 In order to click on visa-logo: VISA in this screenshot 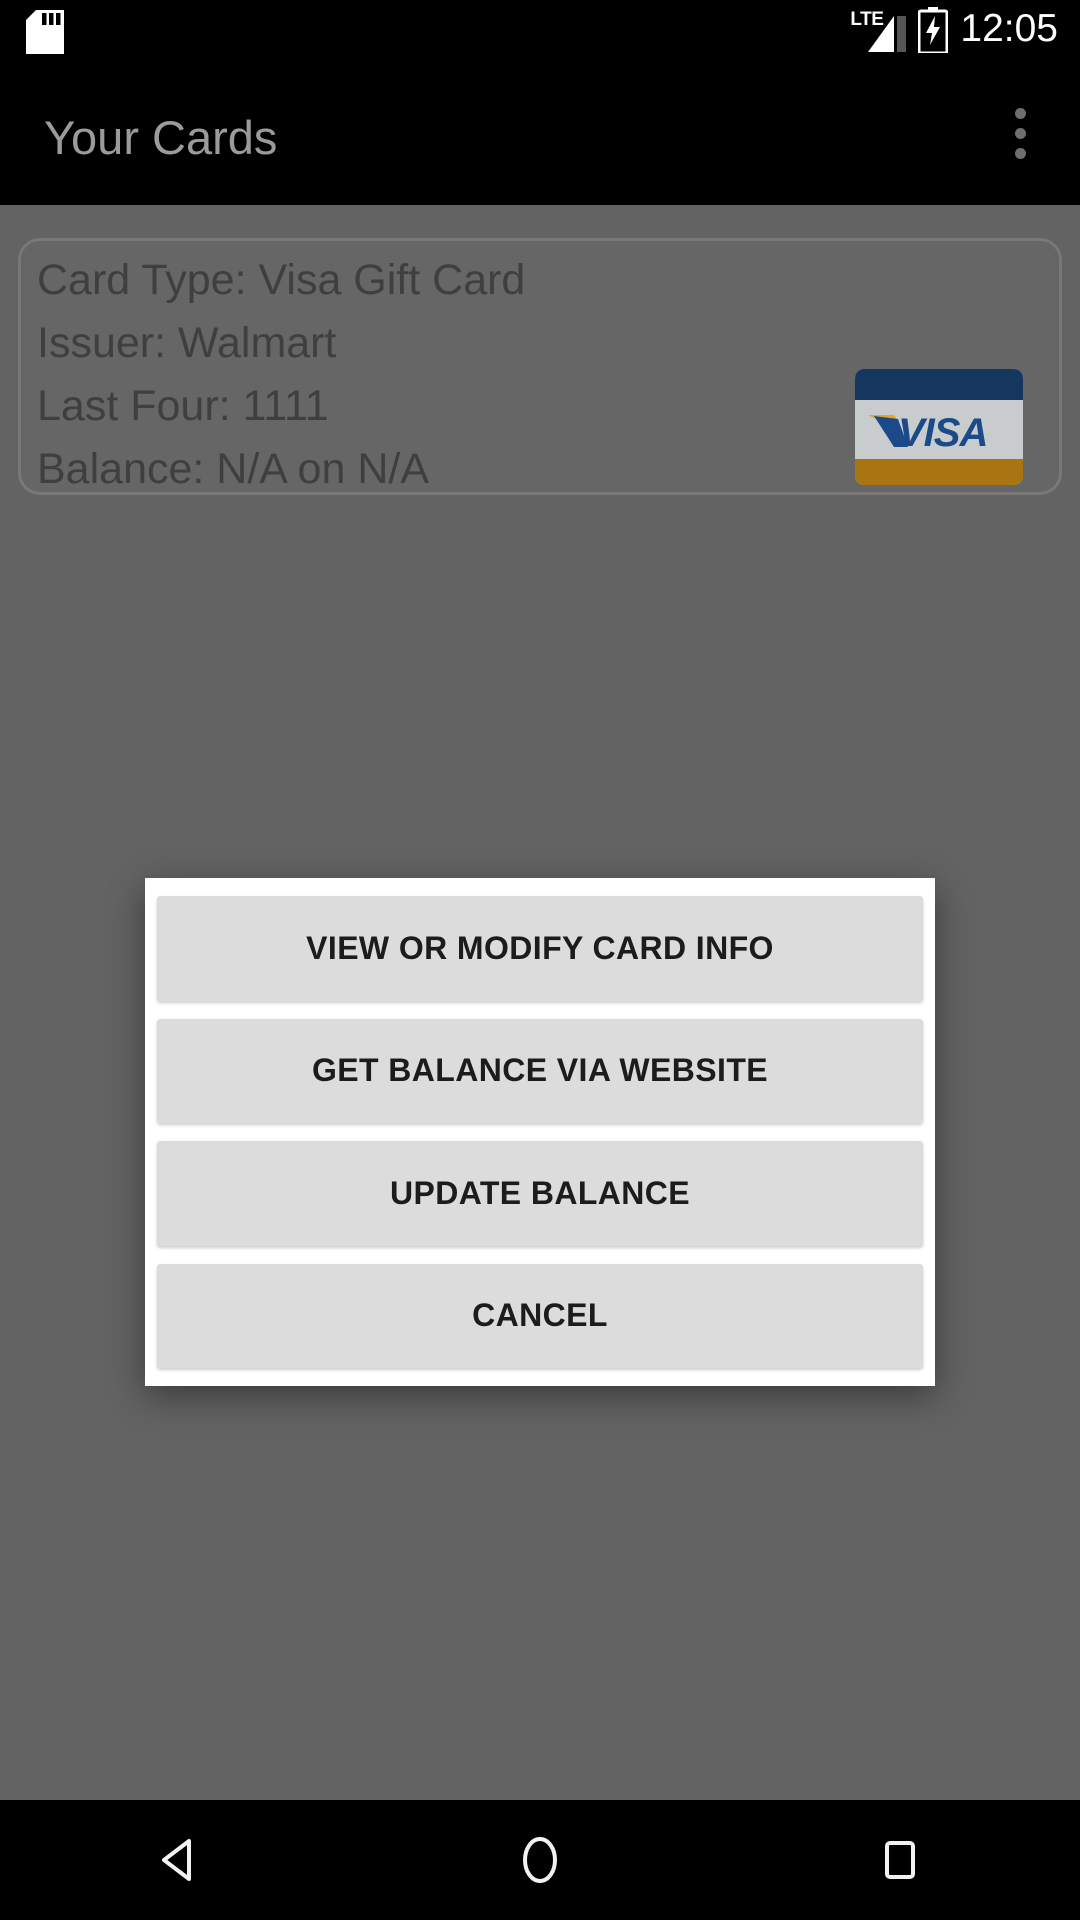, I will do `click(939, 427)`.